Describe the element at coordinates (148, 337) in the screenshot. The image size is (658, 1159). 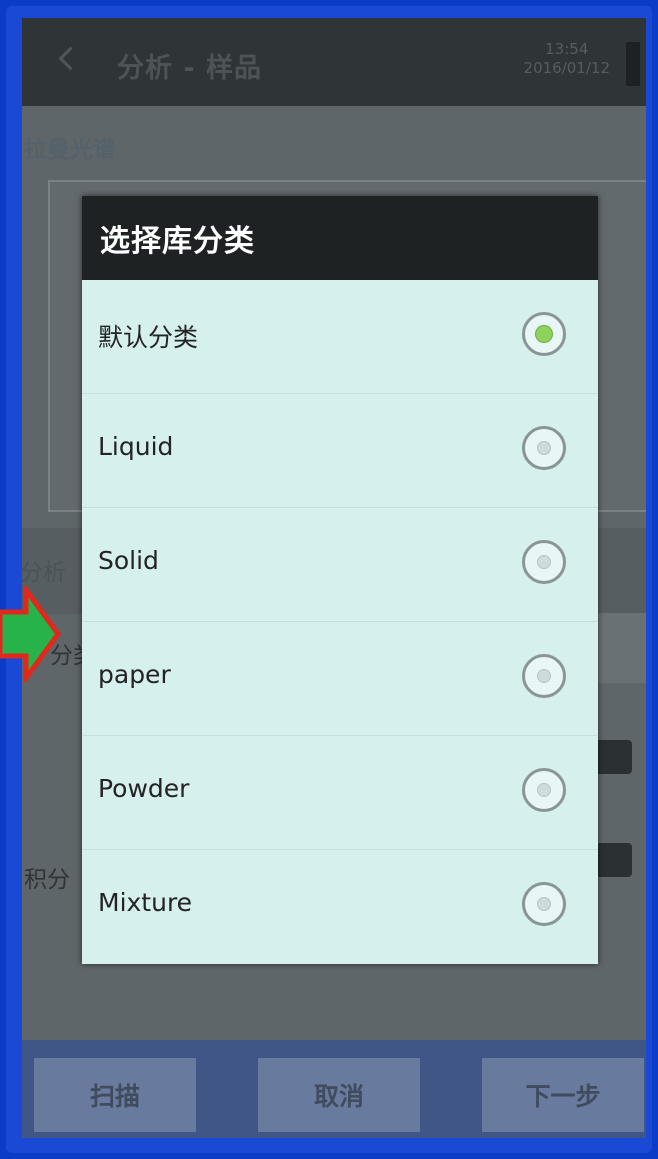
I see `option-label: 默认分类` at that location.